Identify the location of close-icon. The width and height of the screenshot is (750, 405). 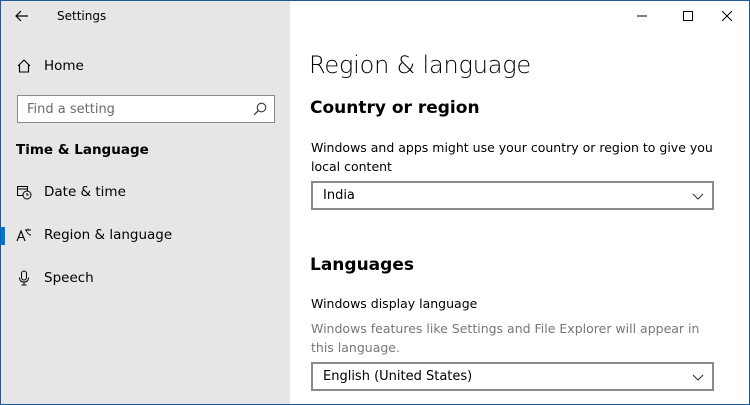
(727, 16).